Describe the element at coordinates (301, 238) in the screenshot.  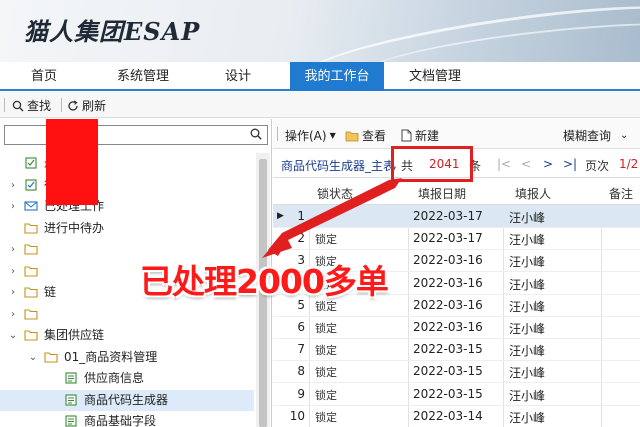
I see `row-number: 2` at that location.